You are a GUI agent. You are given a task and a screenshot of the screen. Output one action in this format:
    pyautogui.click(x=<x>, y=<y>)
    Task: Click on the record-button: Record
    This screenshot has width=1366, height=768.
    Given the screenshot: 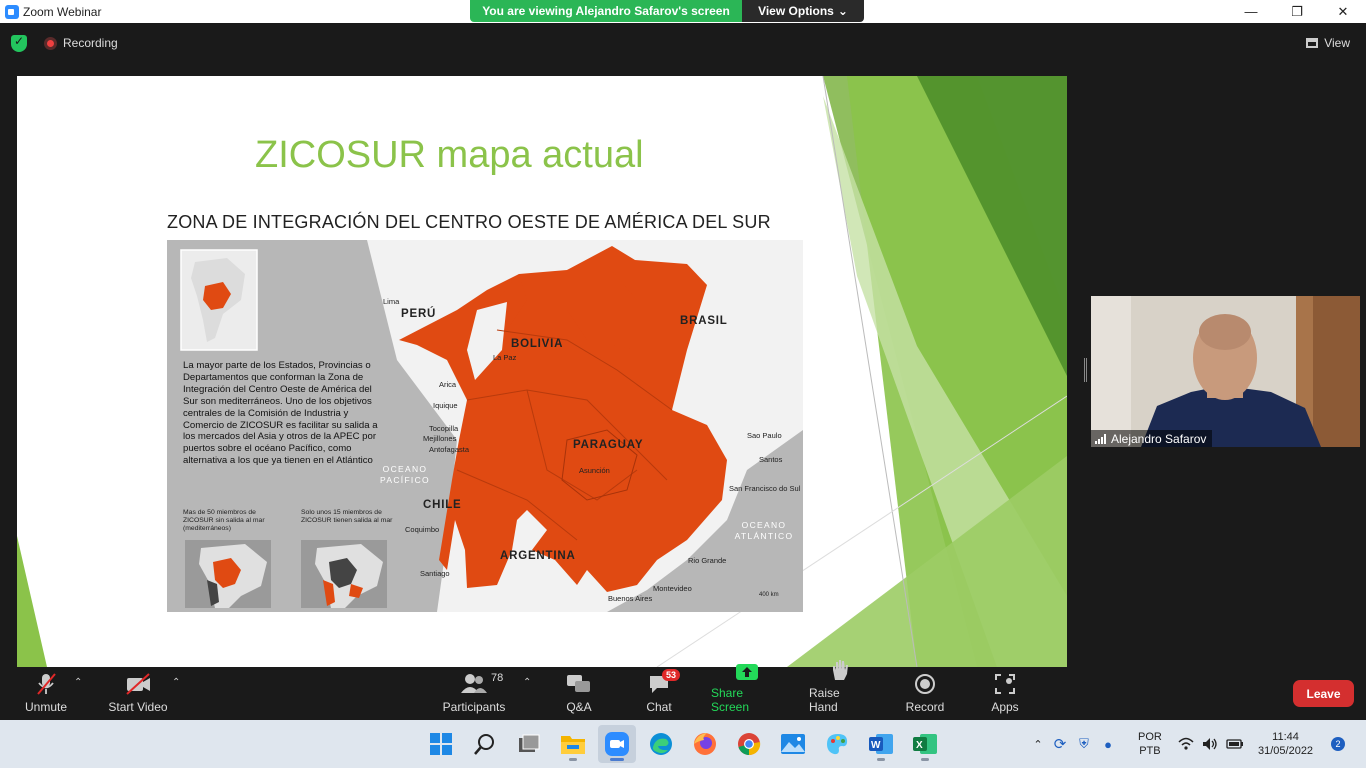 What is the action you would take?
    pyautogui.click(x=925, y=693)
    